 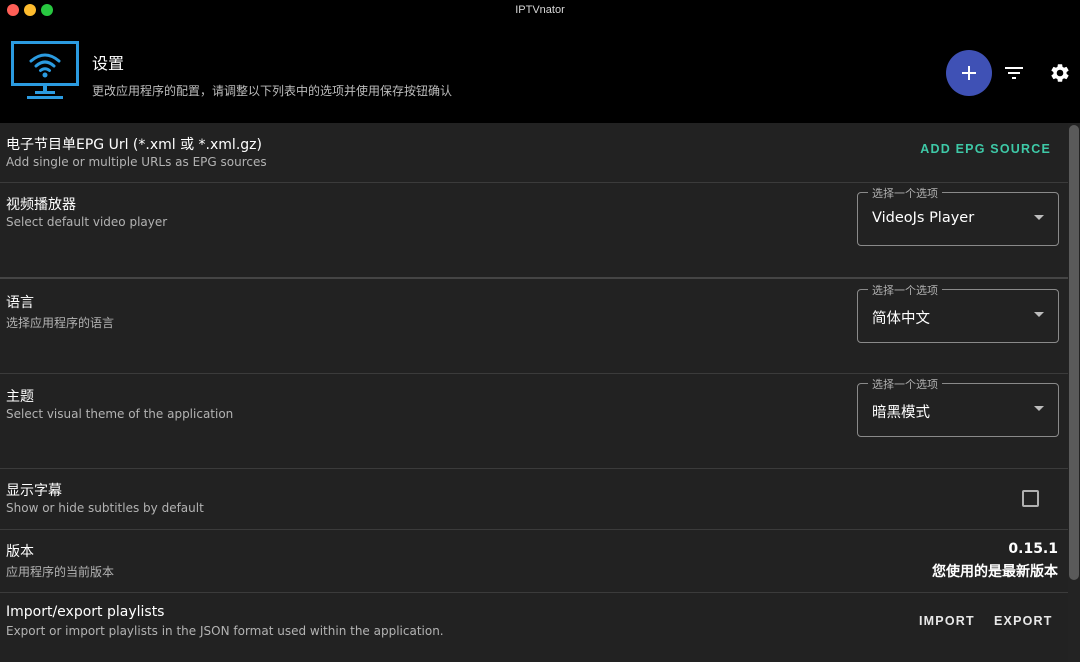 I want to click on plus-icon, so click(x=969, y=73).